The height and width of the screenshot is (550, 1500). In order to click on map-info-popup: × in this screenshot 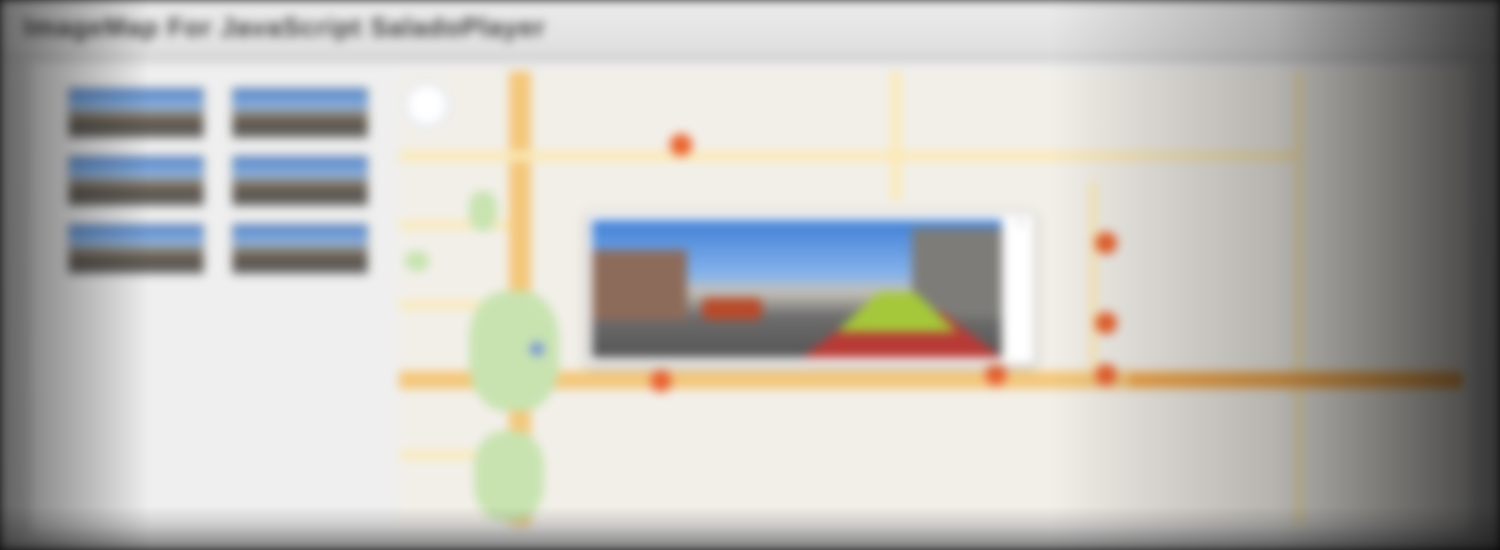, I will do `click(811, 289)`.